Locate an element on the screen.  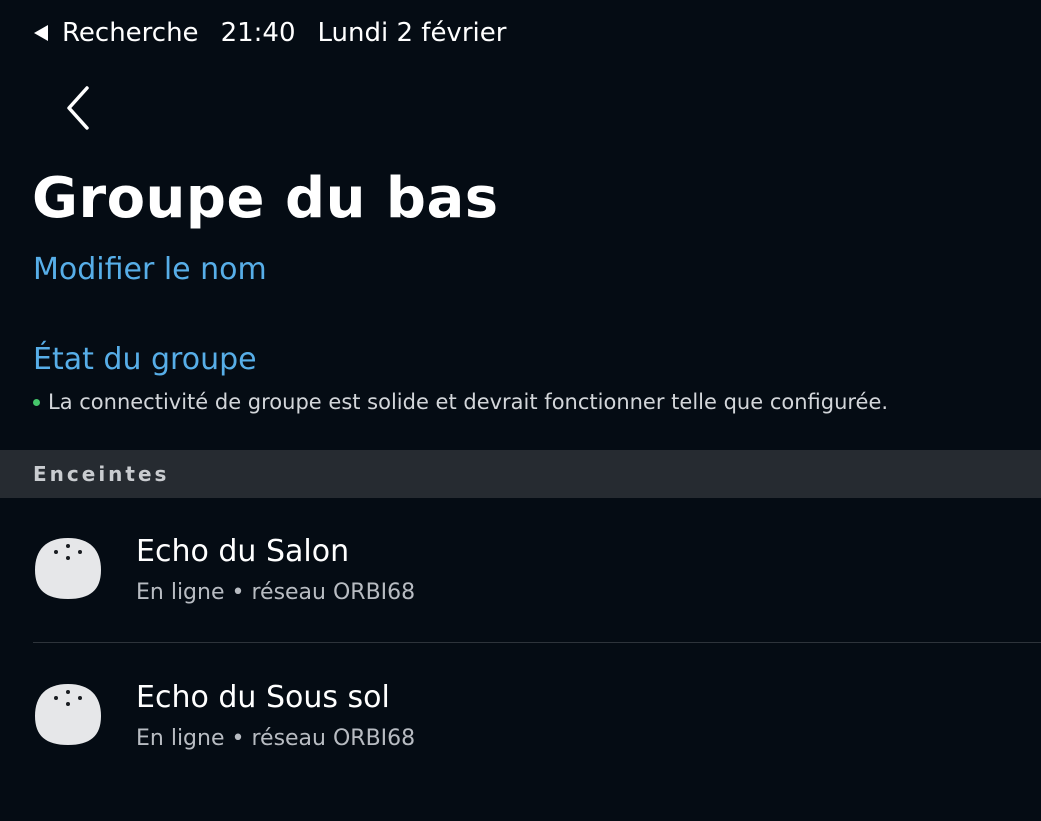
rename-group-link: Modifier le nom is located at coordinates (150, 269).